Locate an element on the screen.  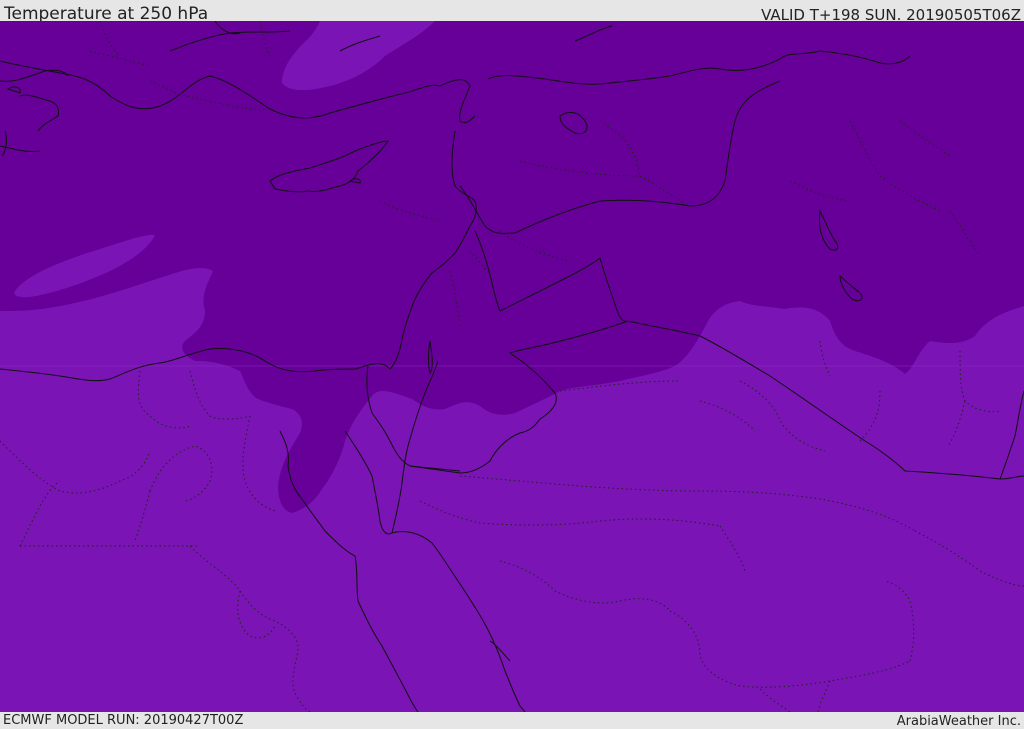
model-run-label: ECMWF MODEL RUN: 20190427T00Z is located at coordinates (123, 720).